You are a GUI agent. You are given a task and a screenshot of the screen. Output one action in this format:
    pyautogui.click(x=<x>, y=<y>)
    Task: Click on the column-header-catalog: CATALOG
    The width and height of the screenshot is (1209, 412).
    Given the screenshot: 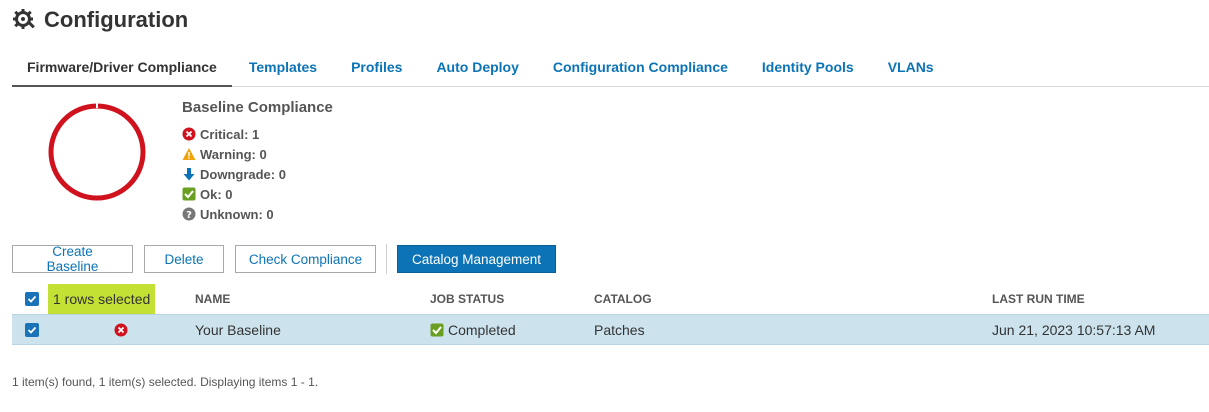 What is the action you would take?
    pyautogui.click(x=623, y=299)
    